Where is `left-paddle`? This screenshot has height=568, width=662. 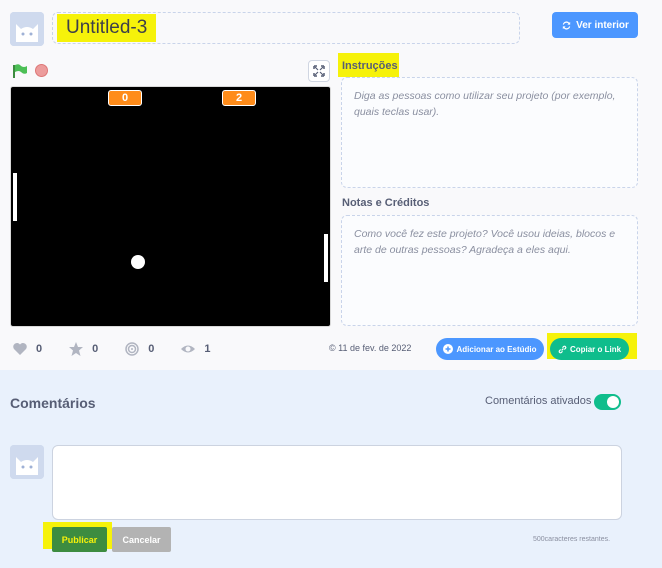 left-paddle is located at coordinates (15, 197).